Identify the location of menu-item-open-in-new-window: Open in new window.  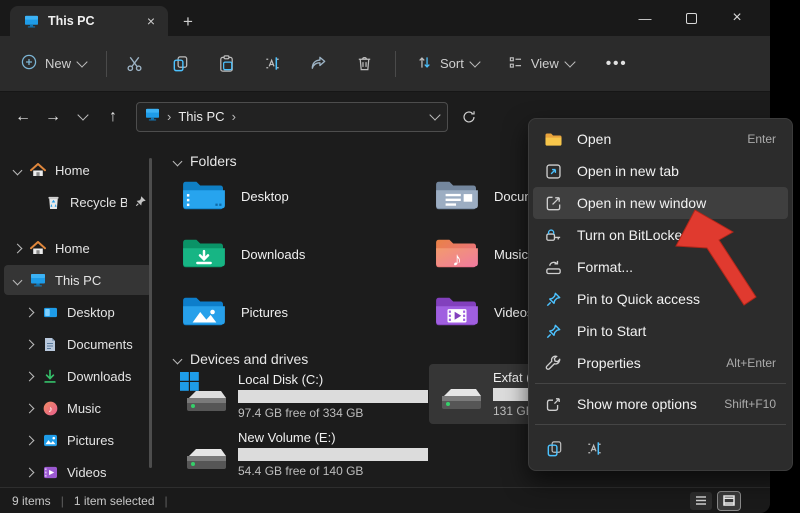
(660, 203).